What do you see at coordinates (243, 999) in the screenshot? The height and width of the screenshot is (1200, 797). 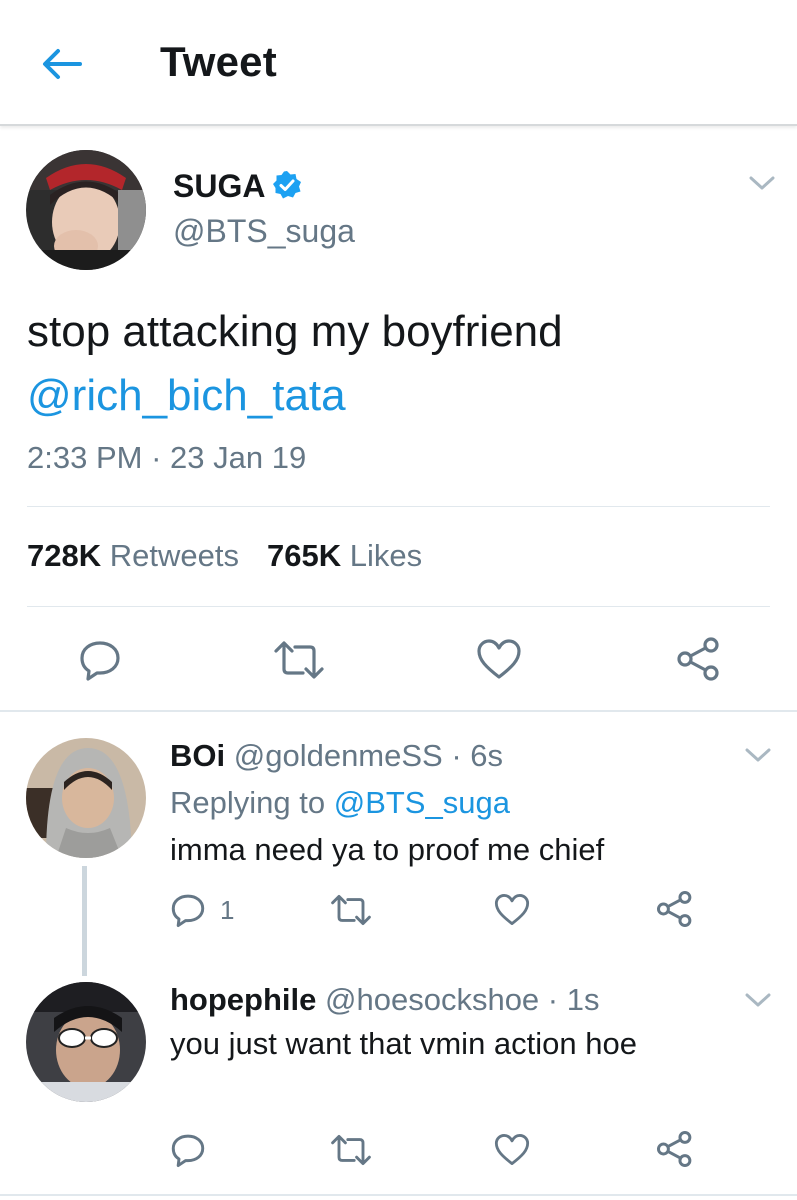 I see `reply-author-name: hopephile` at bounding box center [243, 999].